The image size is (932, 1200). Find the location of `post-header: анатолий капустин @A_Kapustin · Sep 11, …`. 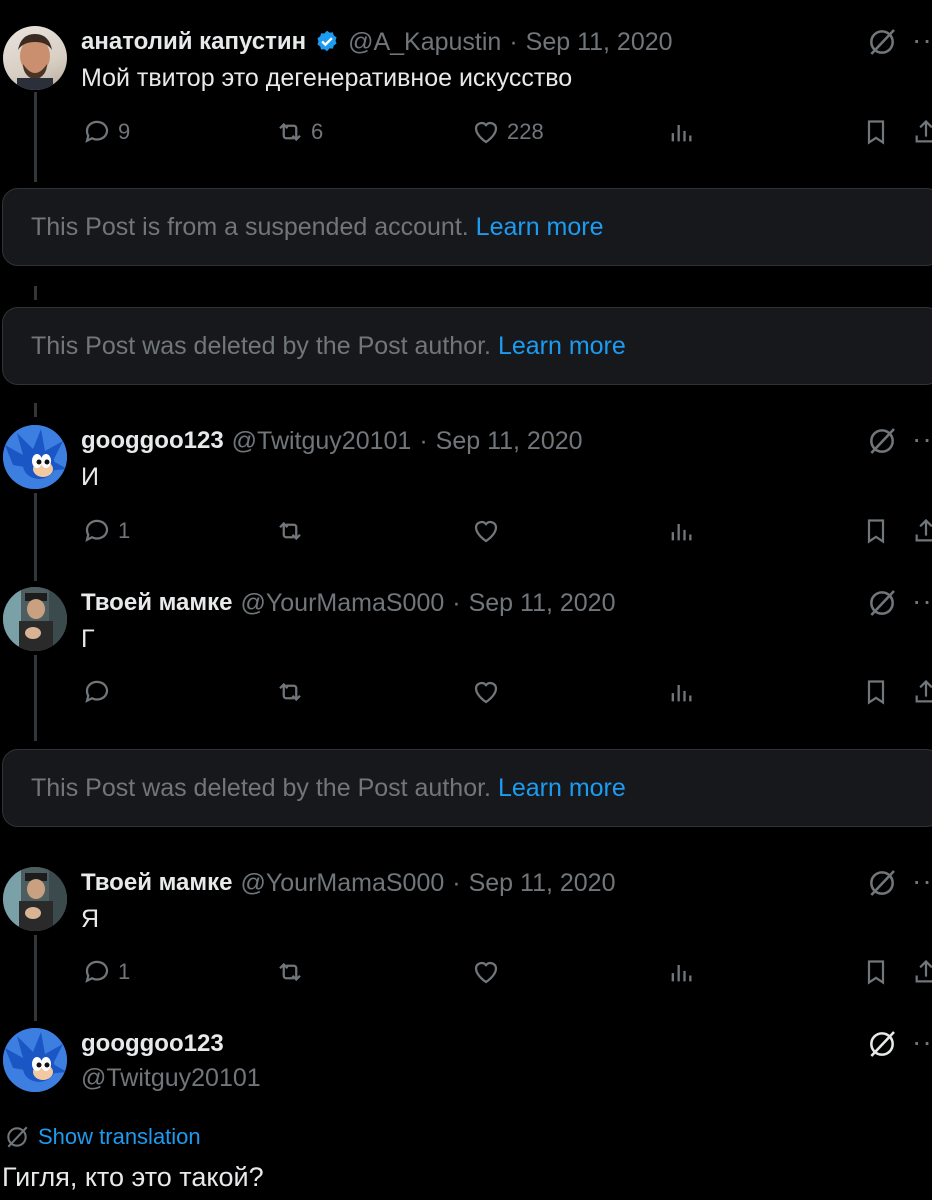

post-header: анатолий капустин @A_Kapustin · Sep 11, … is located at coordinates (377, 42).